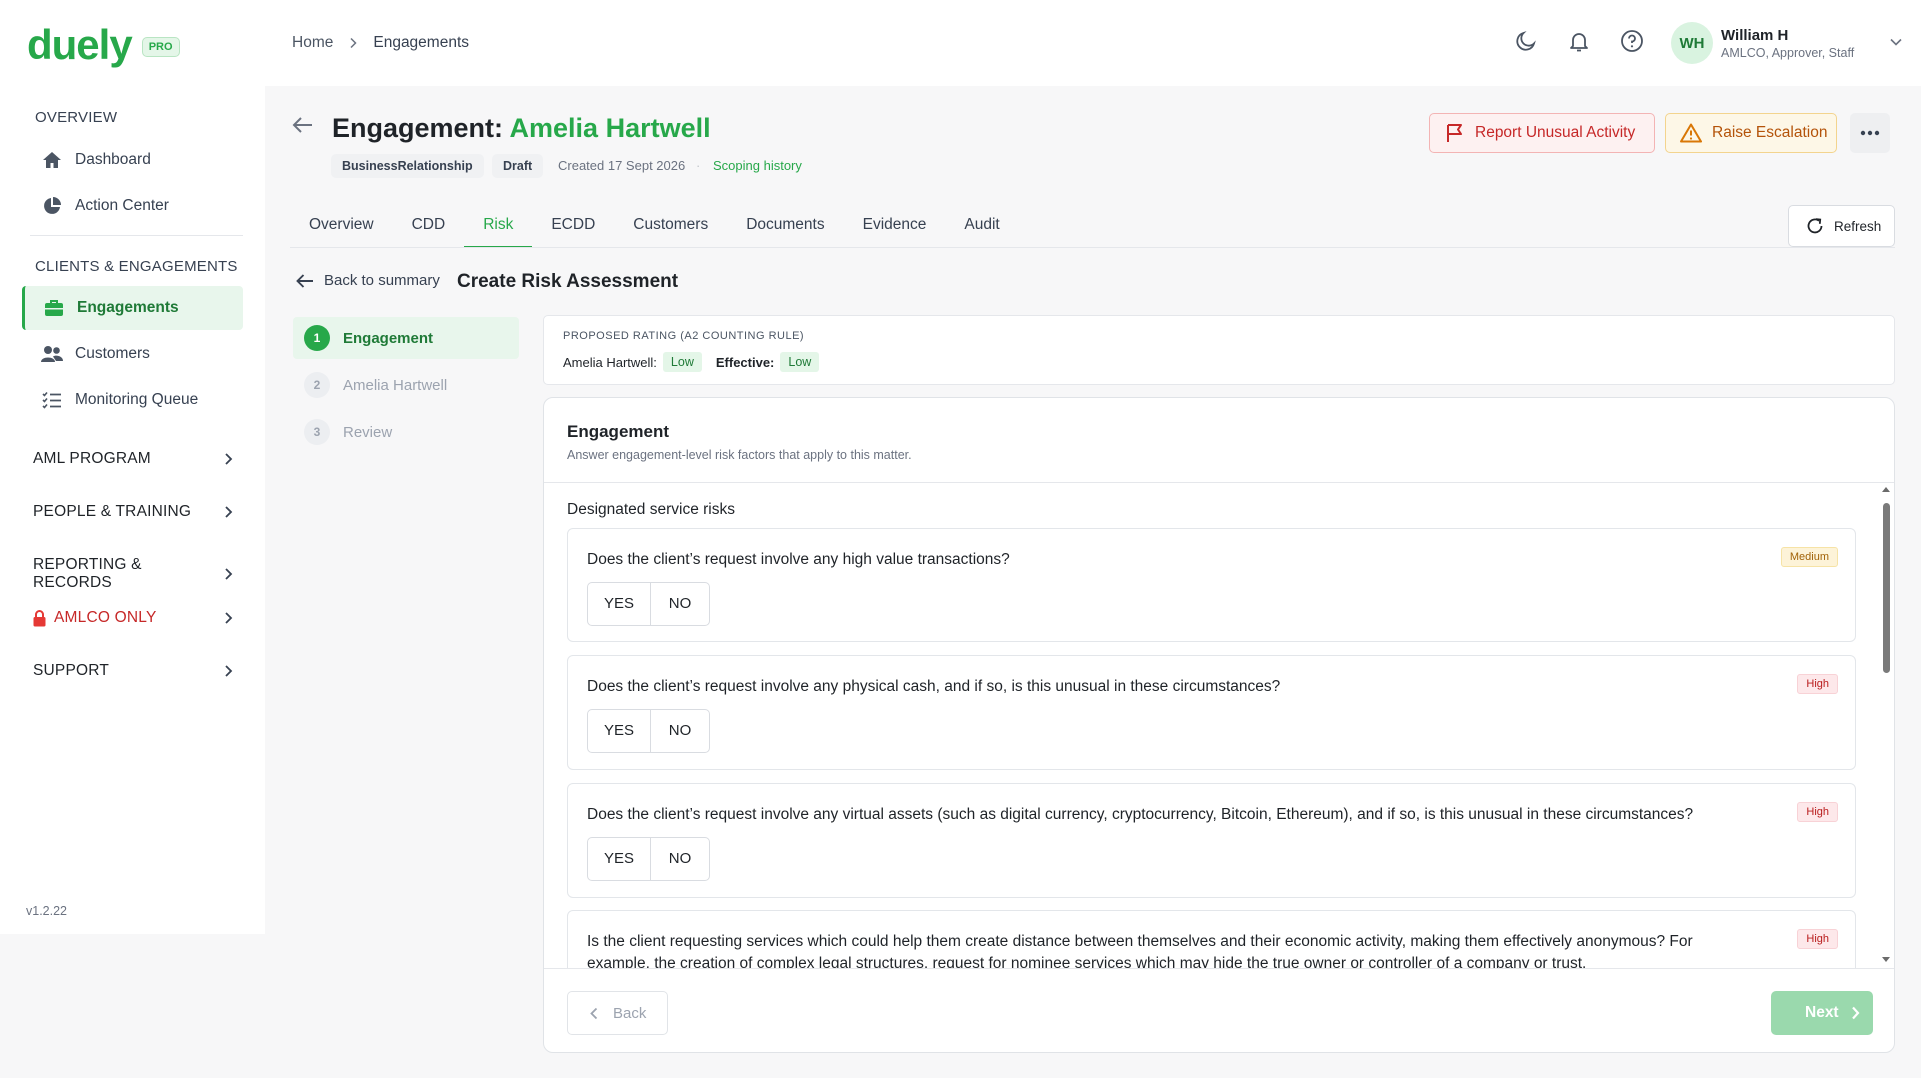  Describe the element at coordinates (122, 205) in the screenshot. I see `sidebar-item-label: Action Center` at that location.